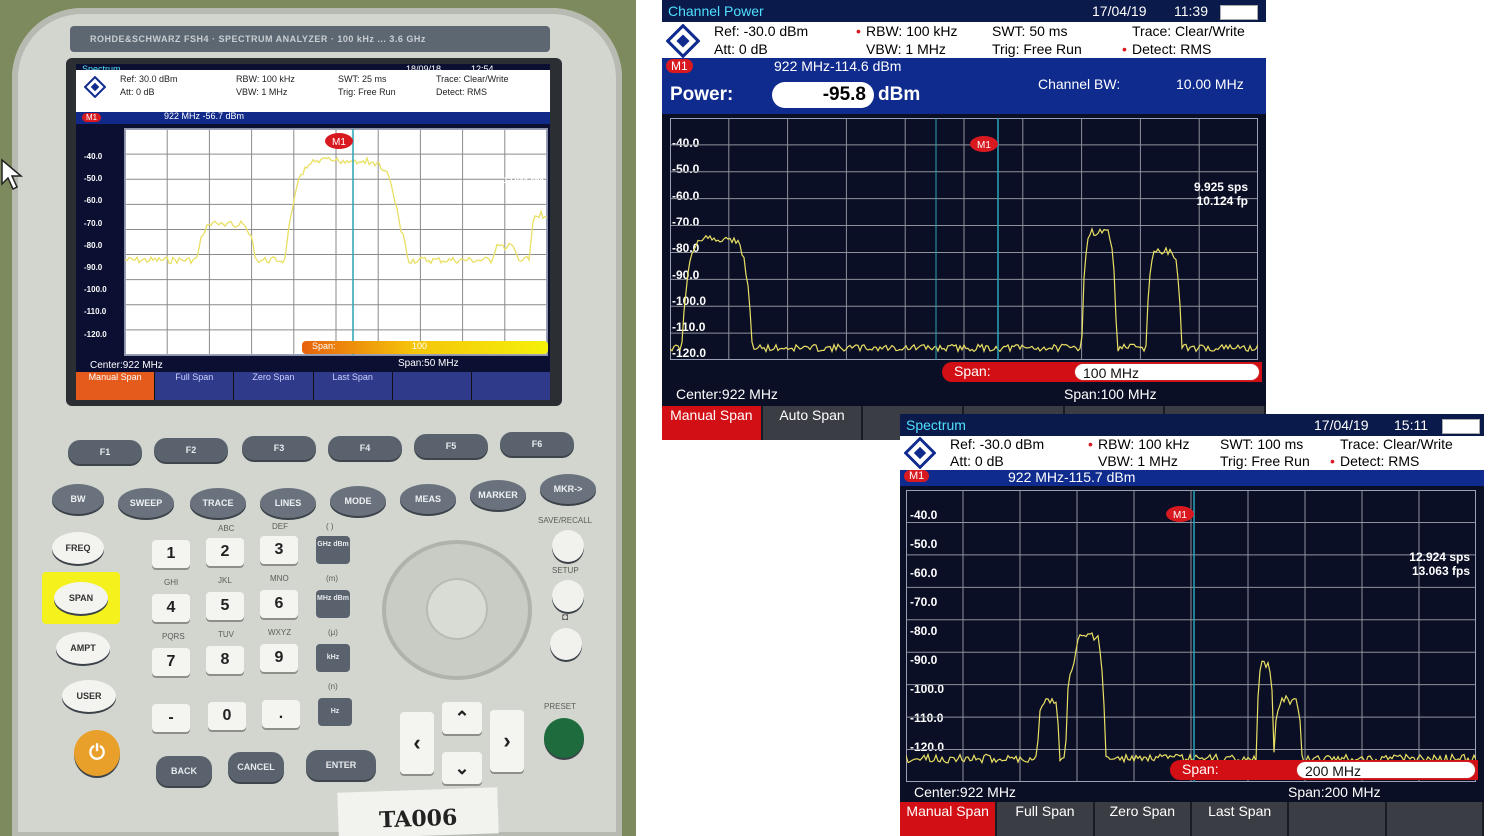  Describe the element at coordinates (279, 448) in the screenshot. I see `f3-key: F3` at that location.